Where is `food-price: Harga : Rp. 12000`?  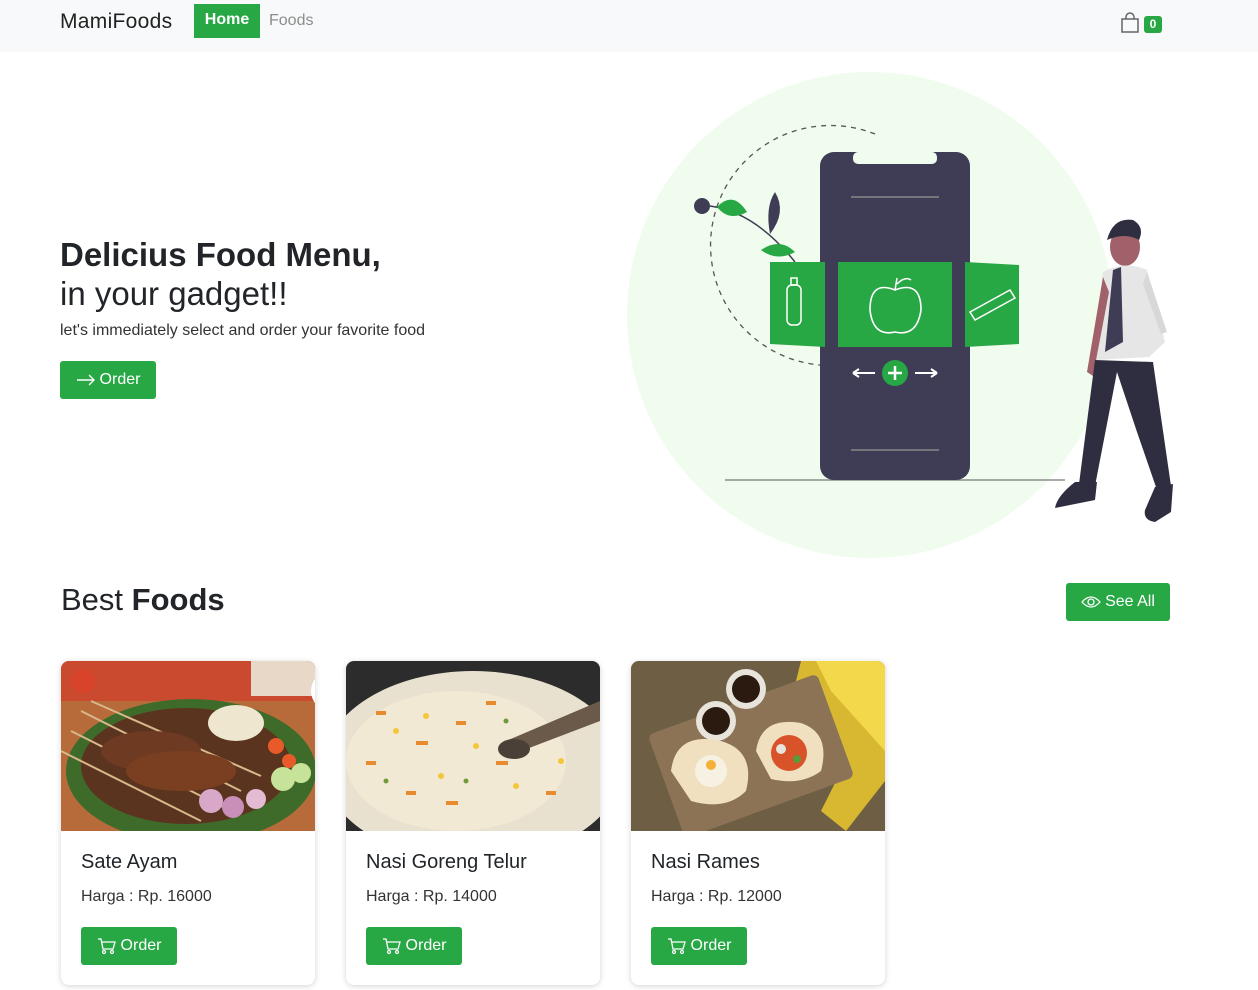
food-price: Harga : Rp. 12000 is located at coordinates (716, 896).